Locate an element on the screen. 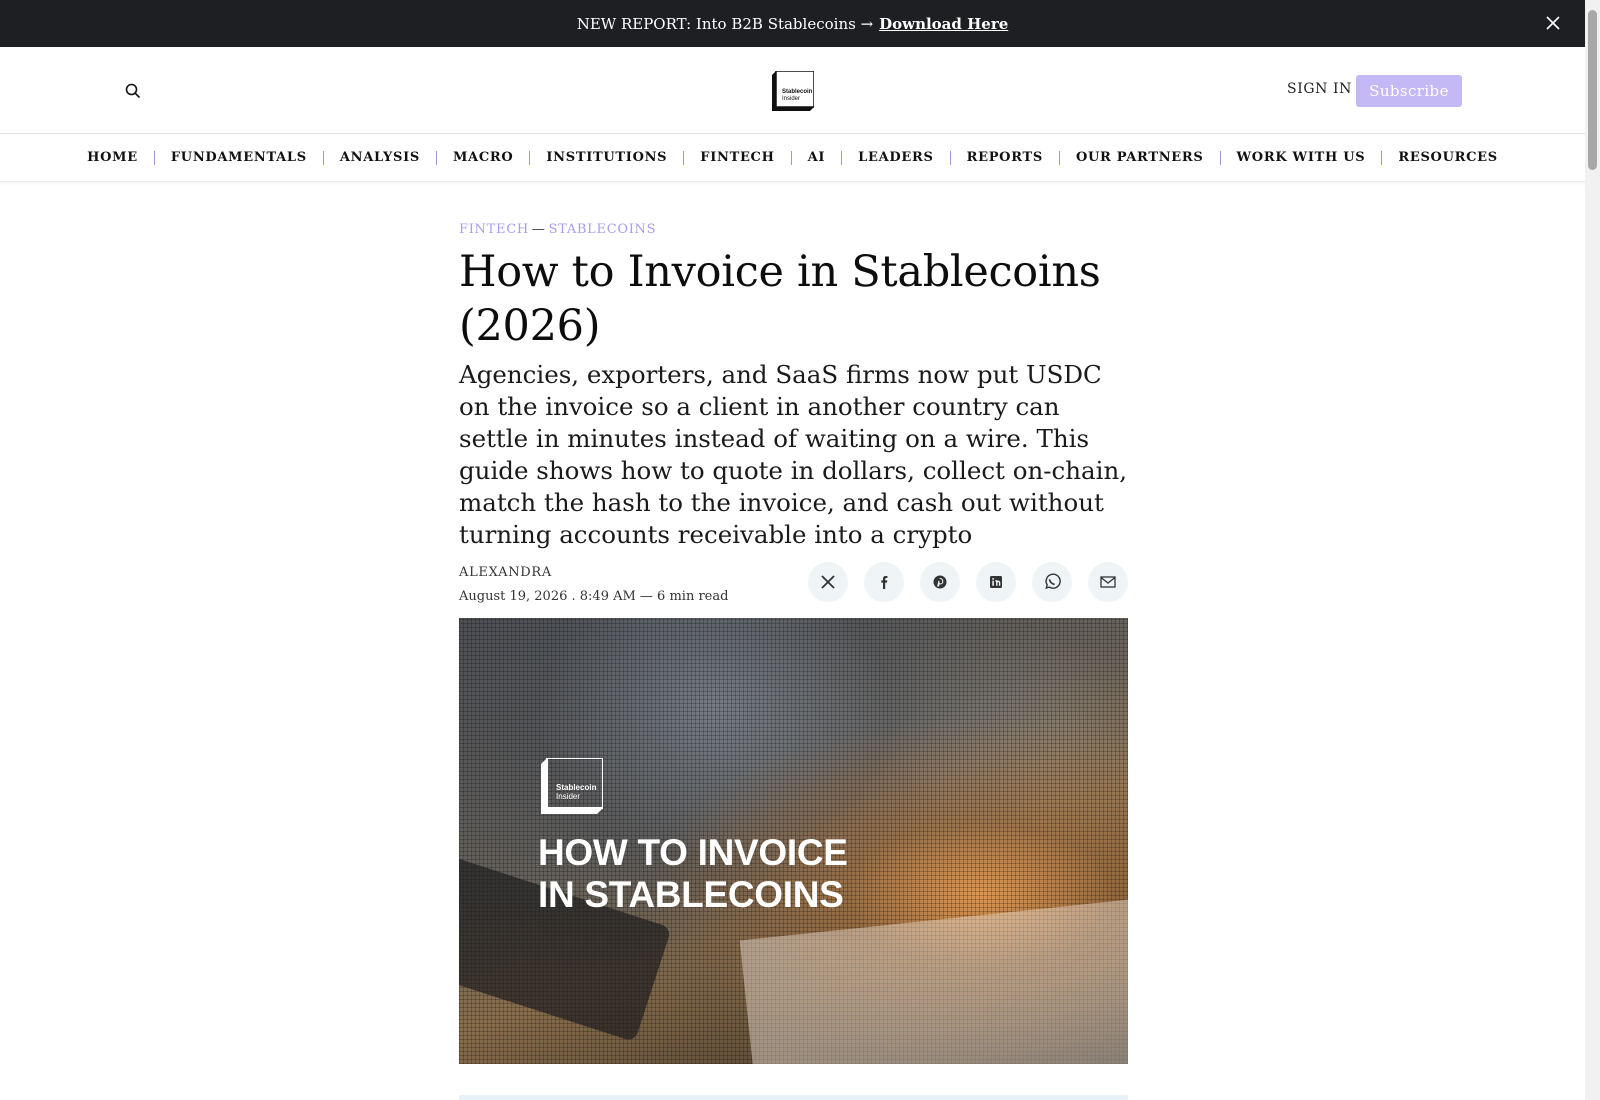 This screenshot has height=1100, width=1600. nav-item-leaders: LEADERS is located at coordinates (895, 158).